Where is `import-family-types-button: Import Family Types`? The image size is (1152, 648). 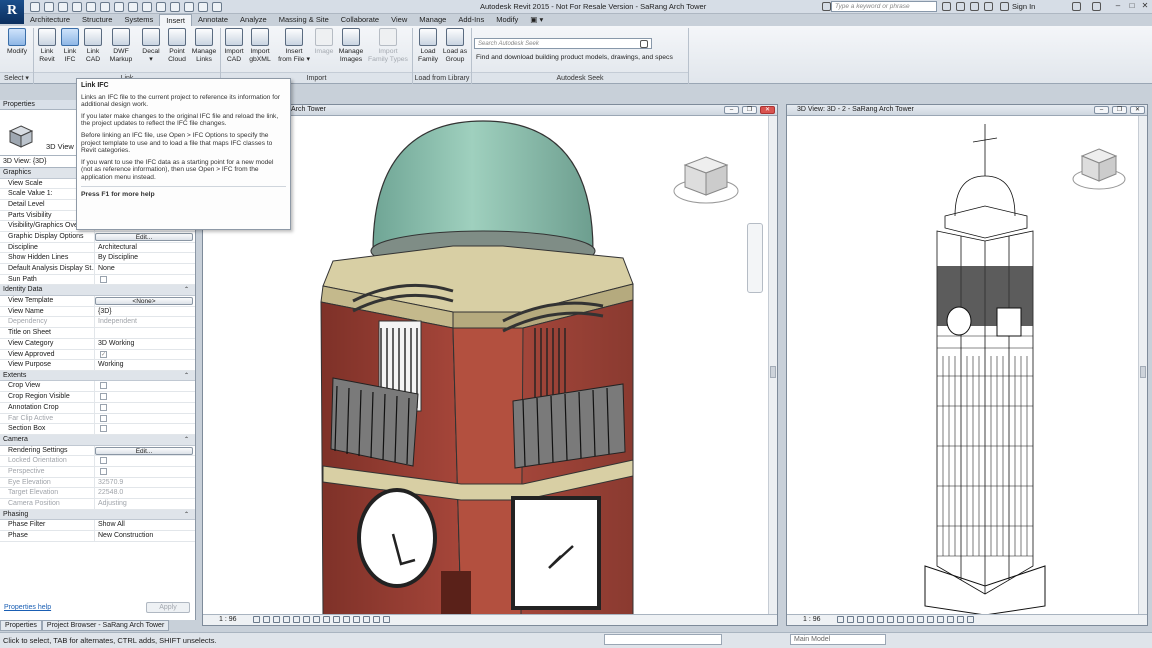 import-family-types-button: Import Family Types is located at coordinates (388, 46).